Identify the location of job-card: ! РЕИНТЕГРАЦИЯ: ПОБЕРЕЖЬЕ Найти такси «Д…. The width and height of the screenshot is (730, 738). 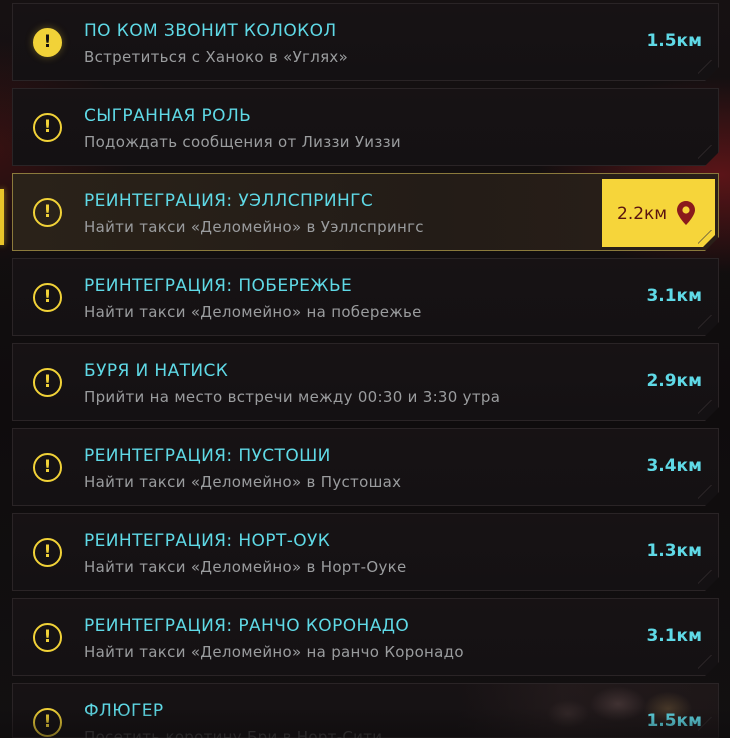
(365, 297).